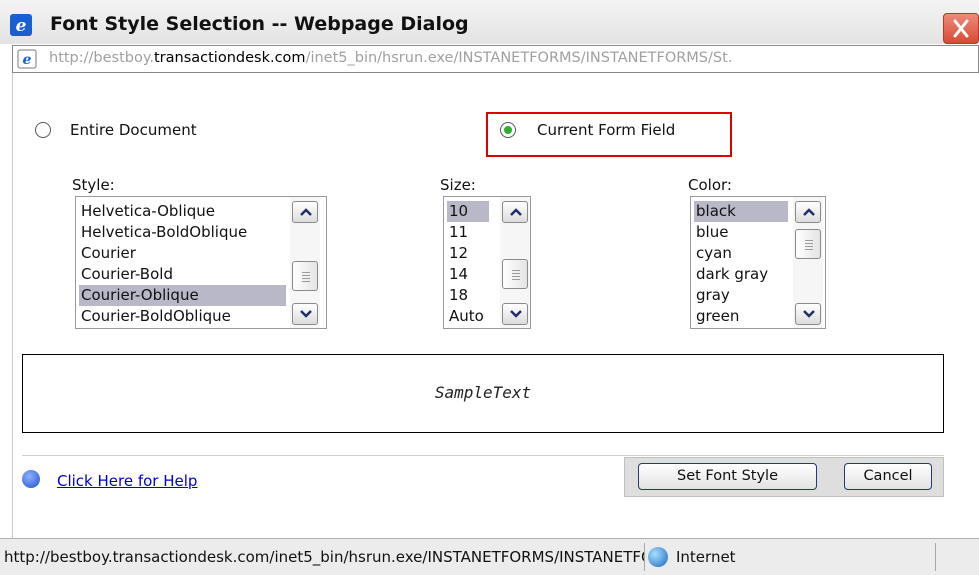  I want to click on style-option: Courier, so click(182, 253).